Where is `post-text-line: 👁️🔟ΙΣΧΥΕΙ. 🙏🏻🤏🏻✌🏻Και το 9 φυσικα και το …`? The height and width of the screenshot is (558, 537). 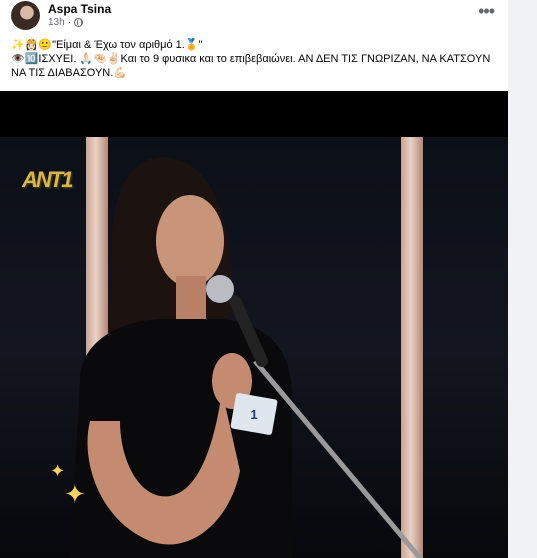
post-text-line: 👁️🔟ΙΣΧΥΕΙ. 🙏🏻🤏🏻✌🏻Και το 9 φυσικα και το … is located at coordinates (251, 66).